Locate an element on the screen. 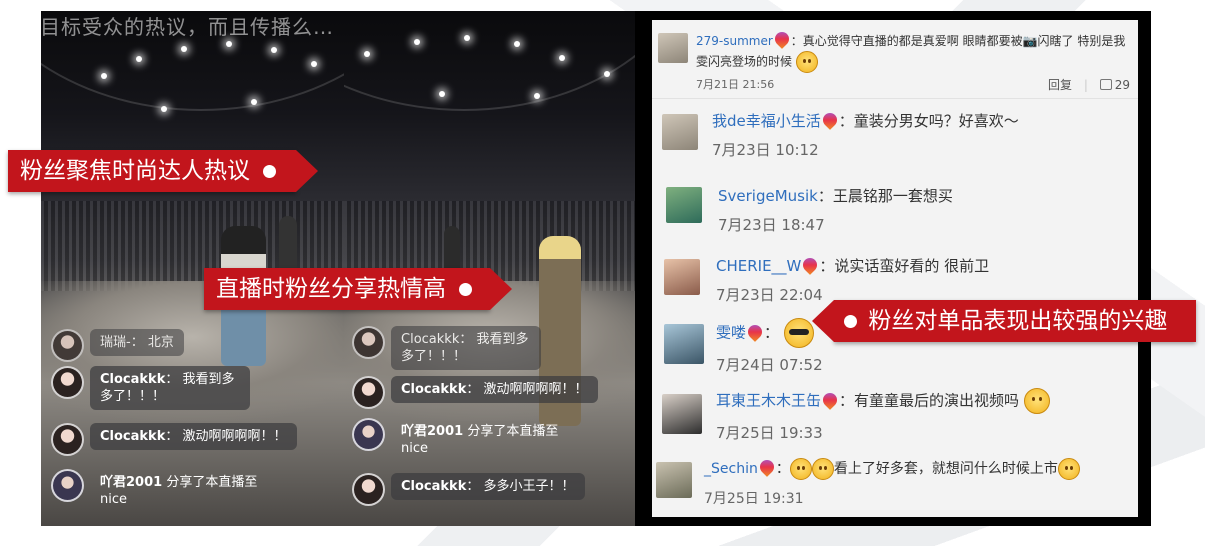 This screenshot has height=546, width=1205. chat-bubble: Clocakkk： 我看到多多了！！！ is located at coordinates (170, 388).